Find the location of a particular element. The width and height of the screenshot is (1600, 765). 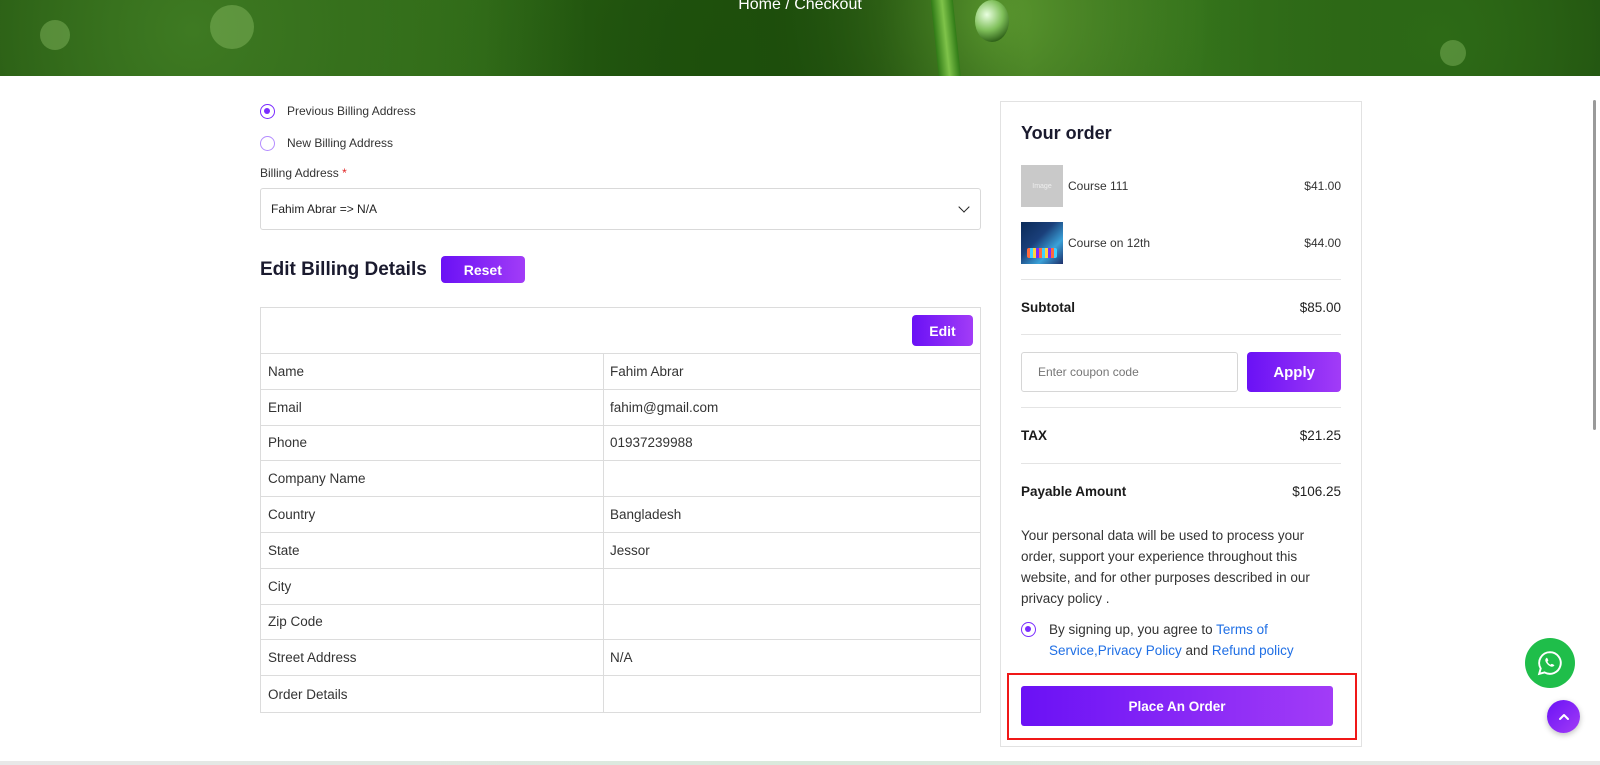

edit-billing-title: Edit Billing Details is located at coordinates (343, 269).